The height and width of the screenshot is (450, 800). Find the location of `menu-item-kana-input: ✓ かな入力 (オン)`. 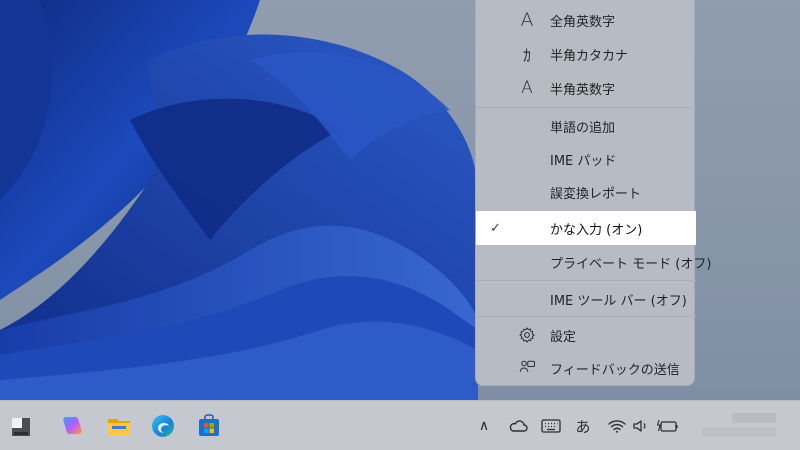

menu-item-kana-input: ✓ かな入力 (オン) is located at coordinates (586, 228).